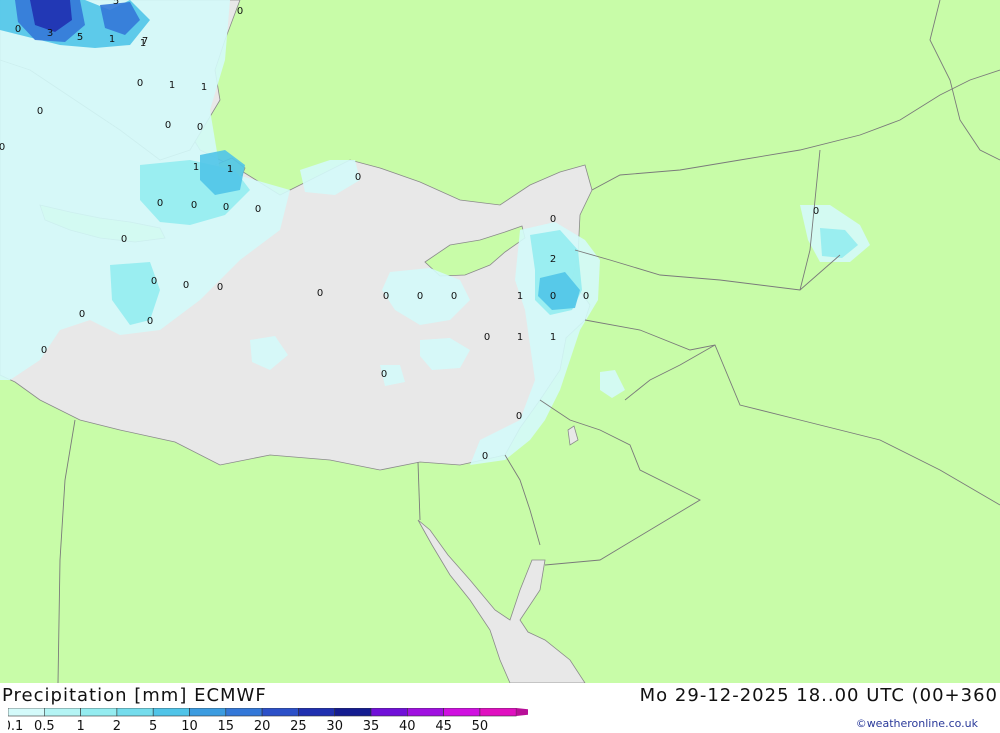  What do you see at coordinates (44, 726) in the screenshot?
I see `legend-tick-label: 0.5` at bounding box center [44, 726].